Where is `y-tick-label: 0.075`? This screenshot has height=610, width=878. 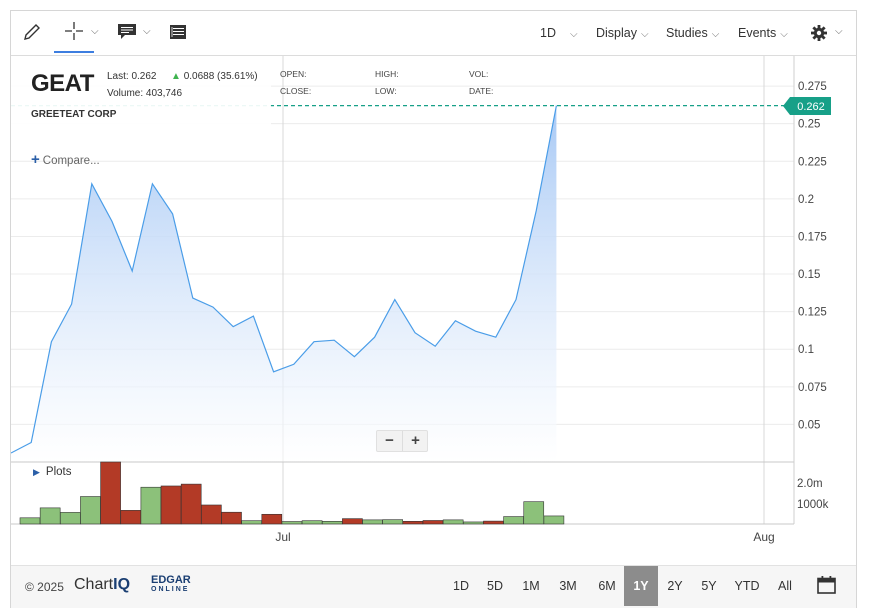
y-tick-label: 0.075 is located at coordinates (812, 388).